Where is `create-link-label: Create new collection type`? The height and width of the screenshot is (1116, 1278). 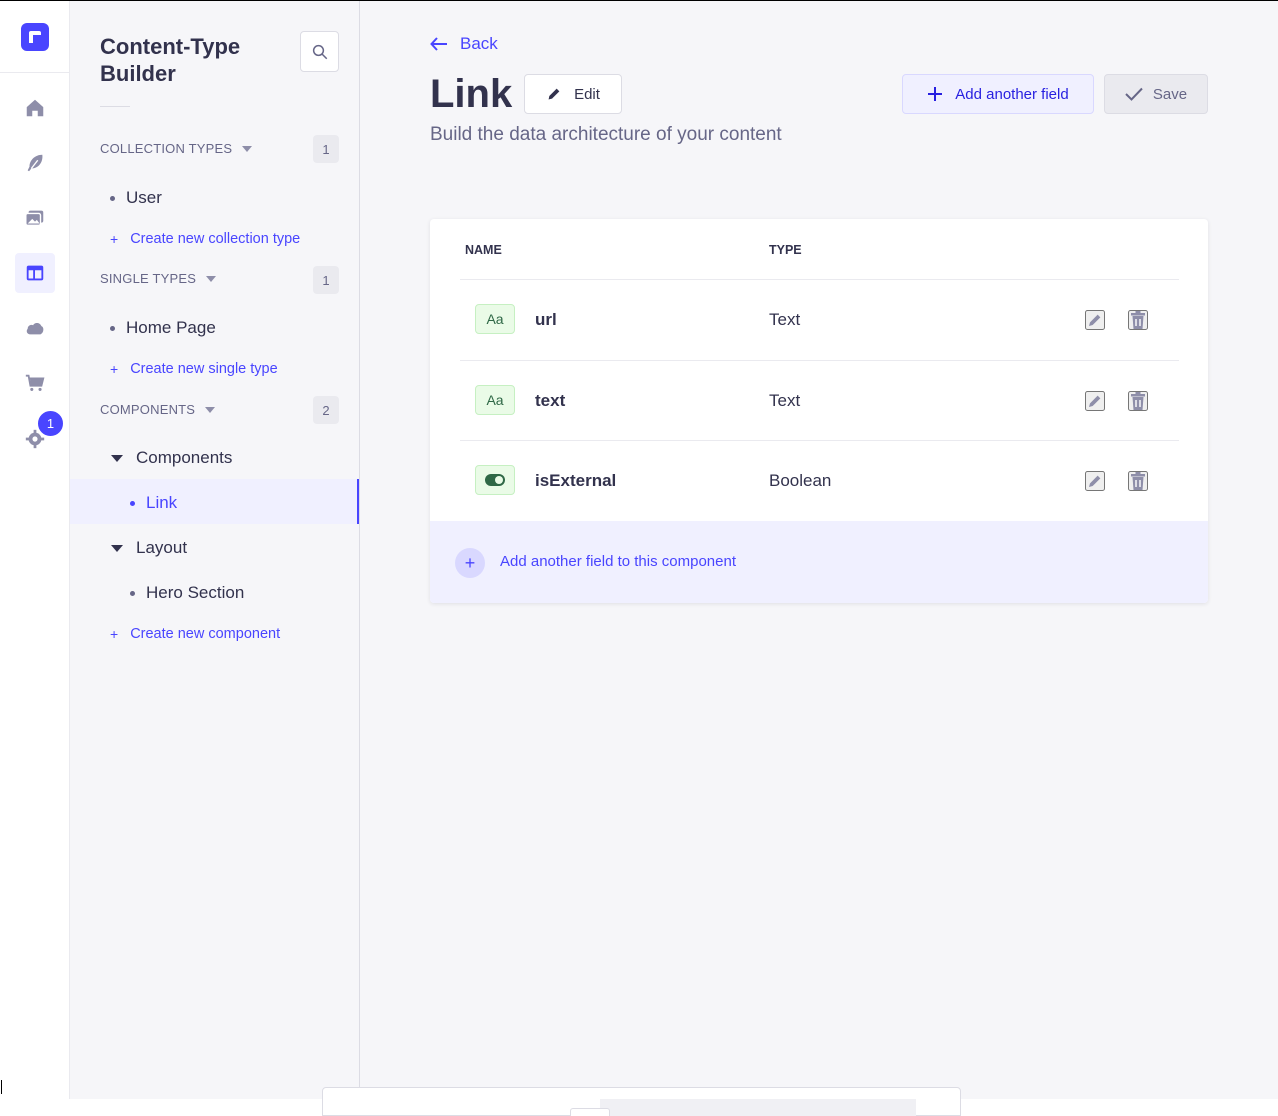
create-link-label: Create new collection type is located at coordinates (215, 239).